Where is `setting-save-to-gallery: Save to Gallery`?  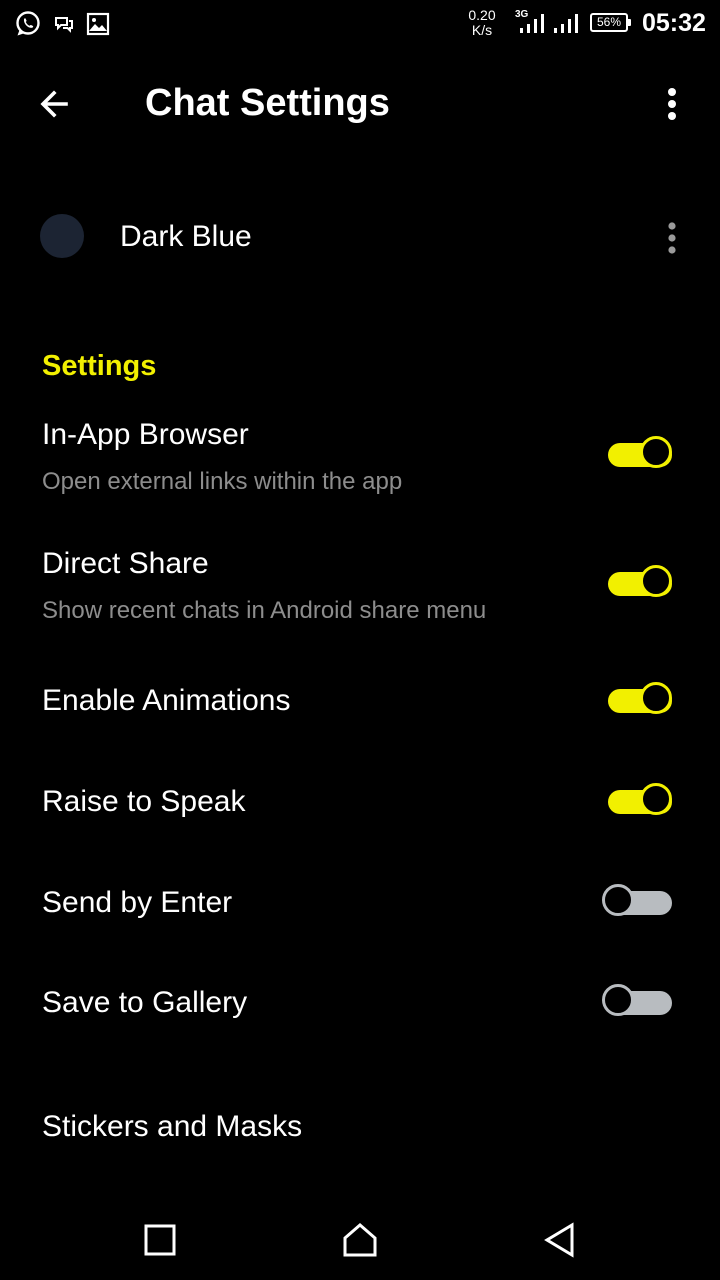
setting-save-to-gallery: Save to Gallery is located at coordinates (360, 1002).